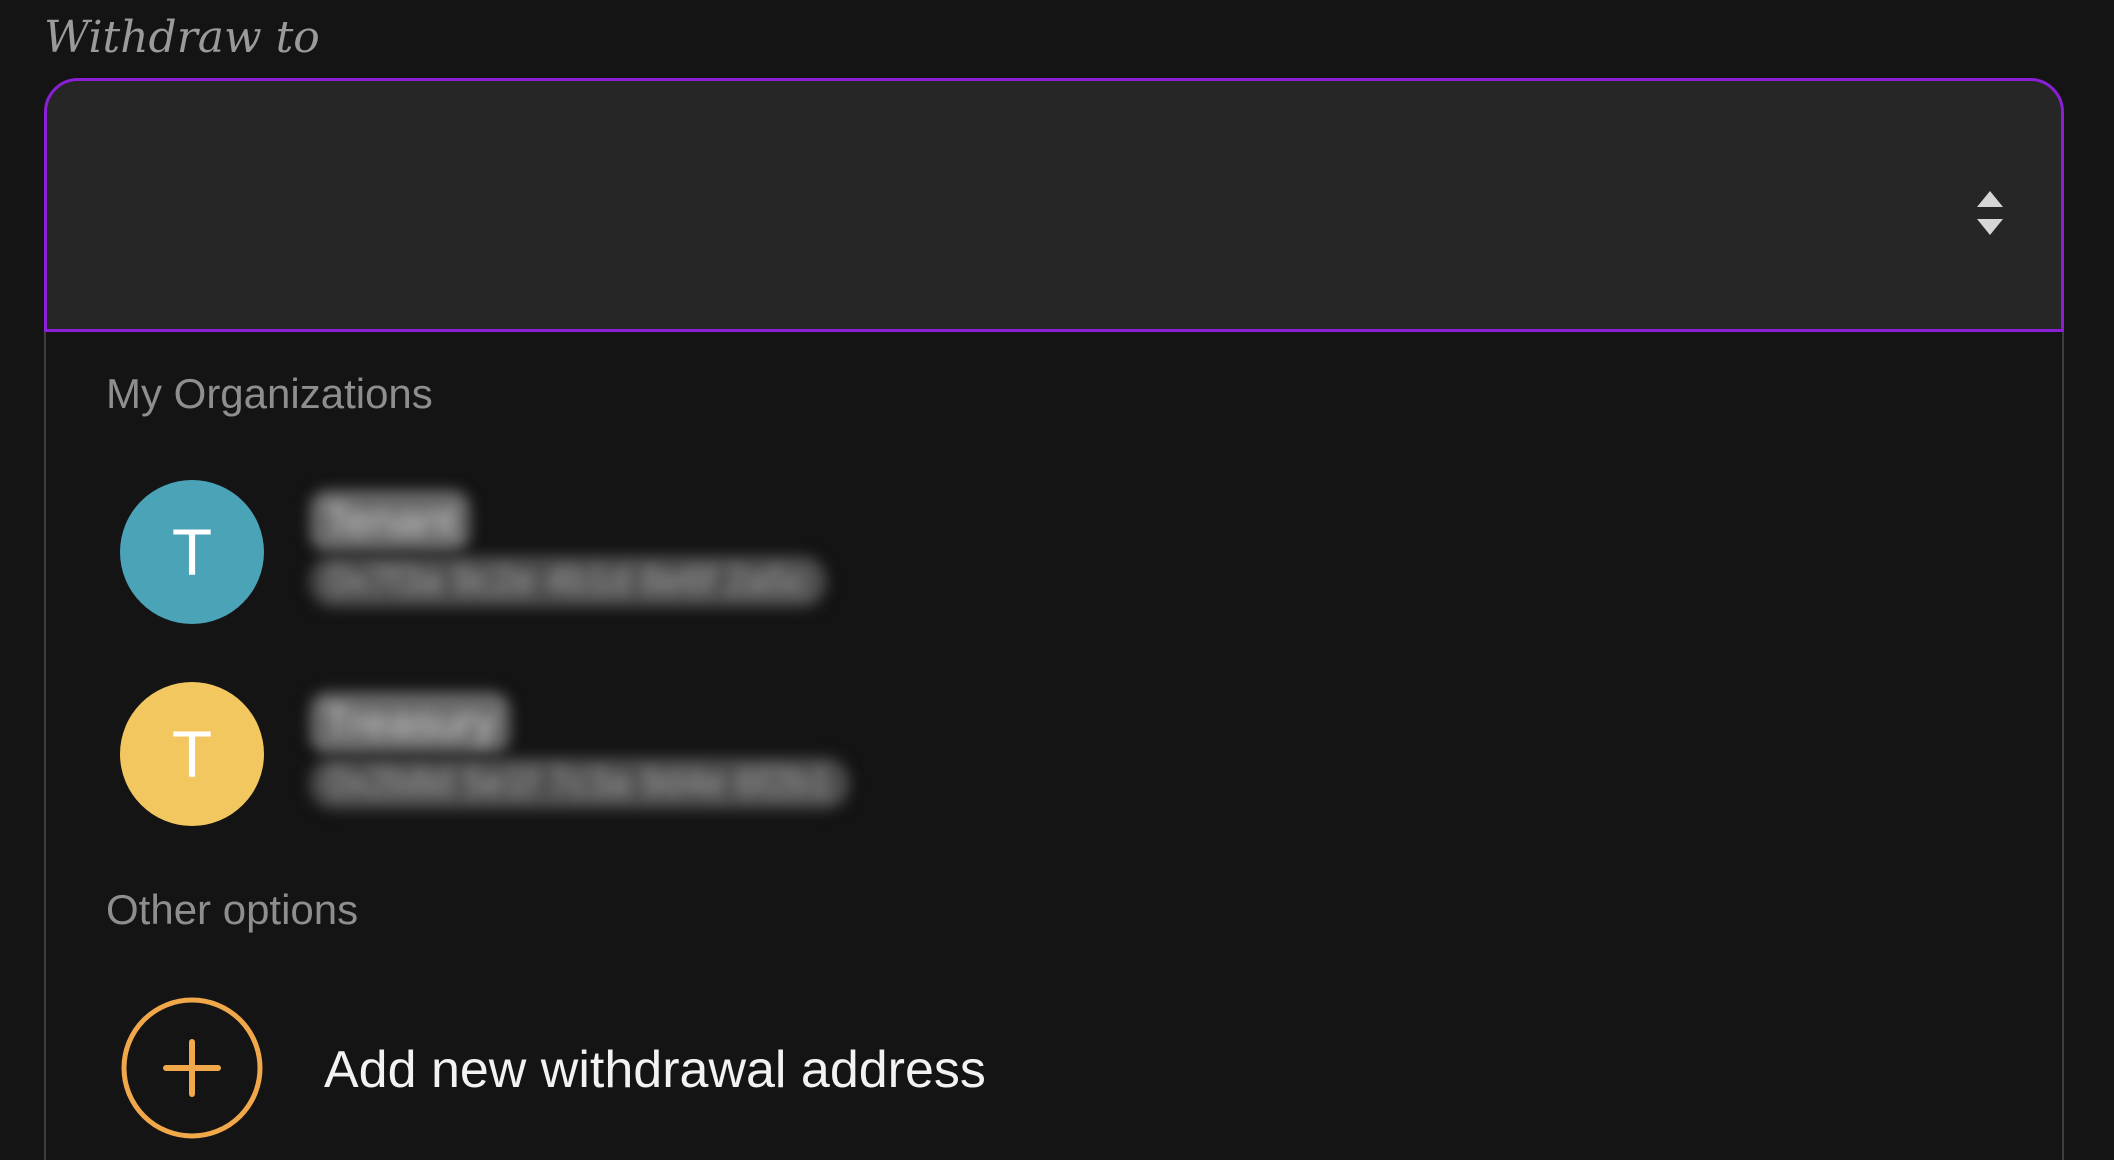 The image size is (2114, 1160). Describe the element at coordinates (232, 909) in the screenshot. I see `other-options-heading: Other options` at that location.